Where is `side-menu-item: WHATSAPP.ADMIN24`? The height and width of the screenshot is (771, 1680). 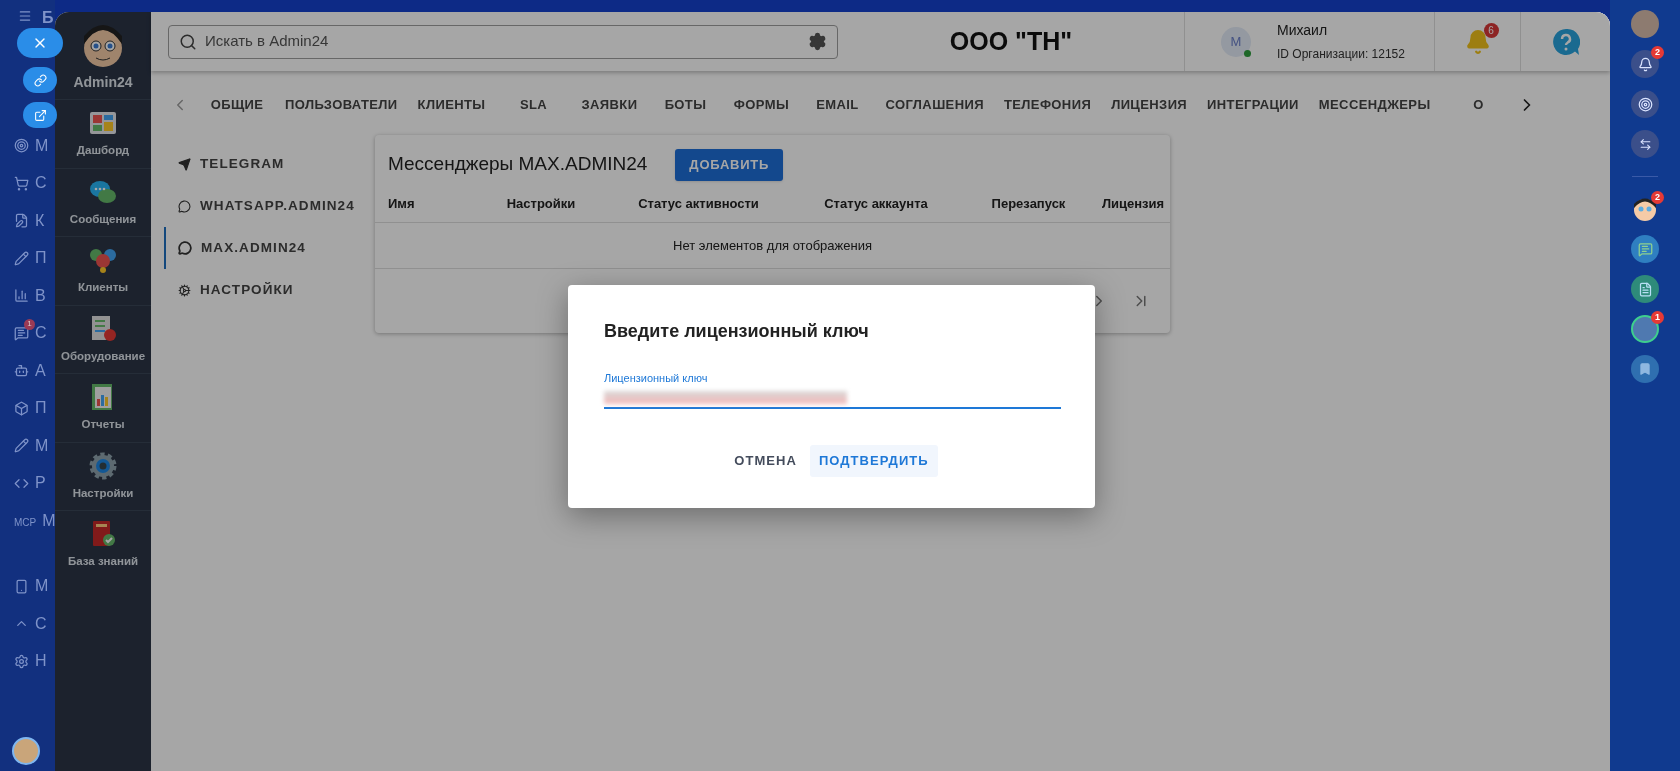 side-menu-item: WHATSAPP.ADMIN24 is located at coordinates (269, 206).